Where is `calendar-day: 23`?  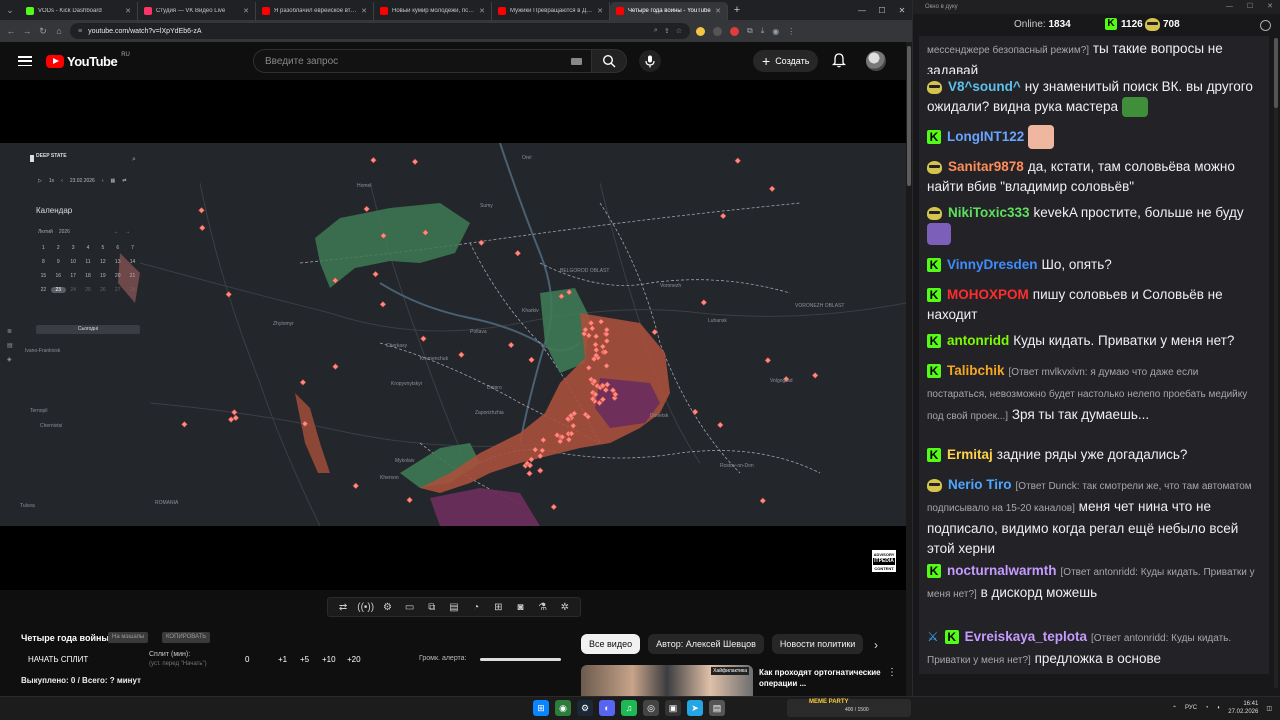 calendar-day: 23 is located at coordinates (58, 290).